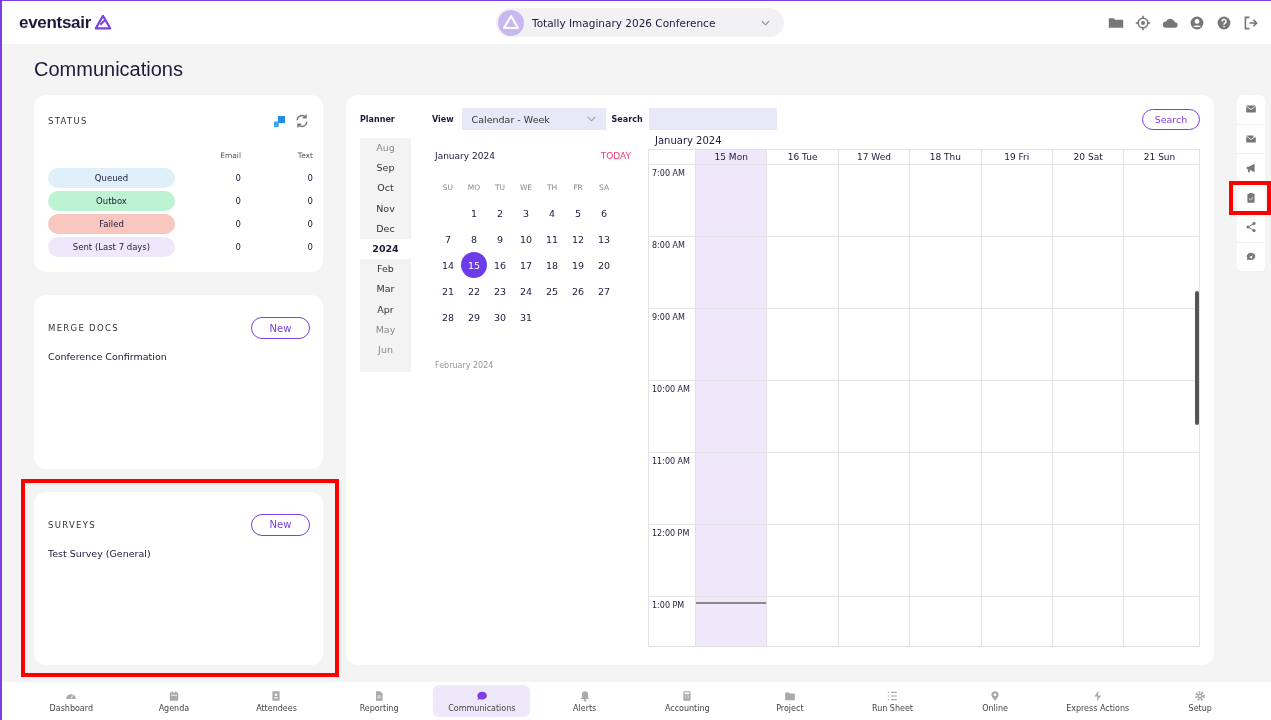 This screenshot has height=720, width=1271. I want to click on calendar-day: 24, so click(526, 291).